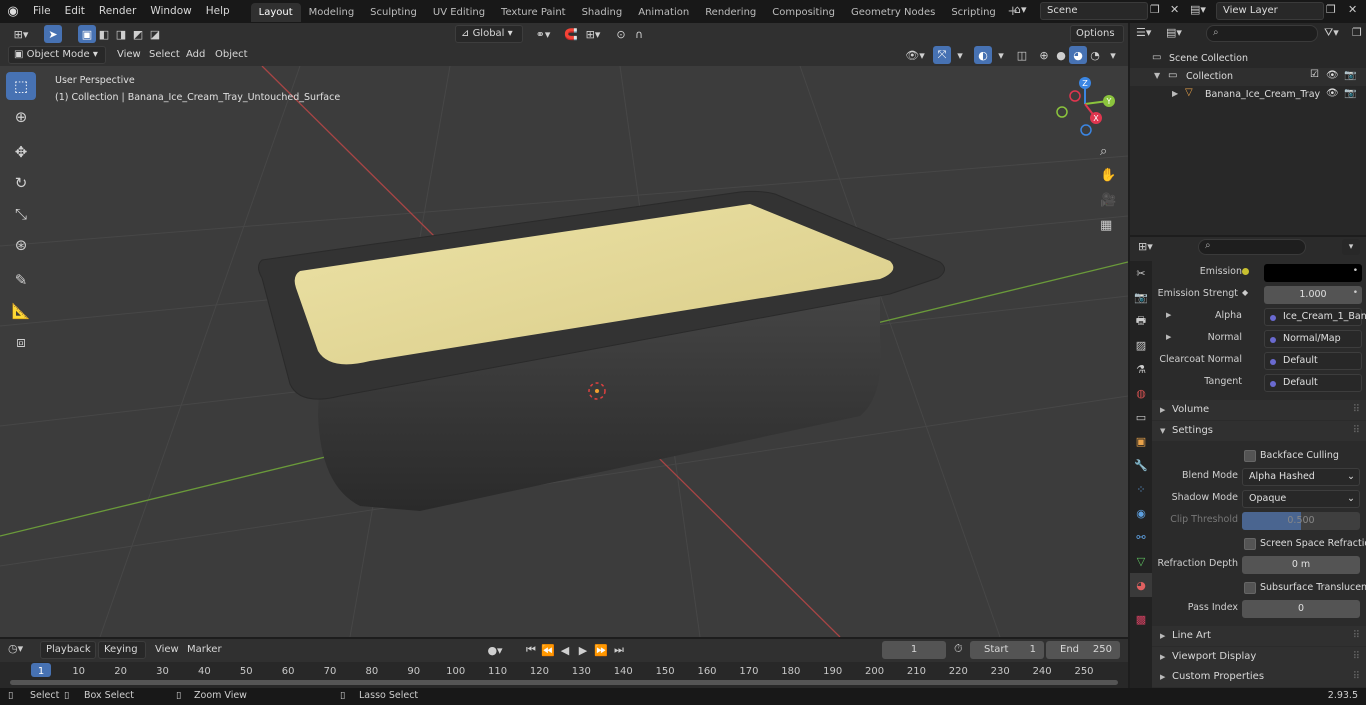  I want to click on data-tab-icon: ▽, so click(1141, 561).